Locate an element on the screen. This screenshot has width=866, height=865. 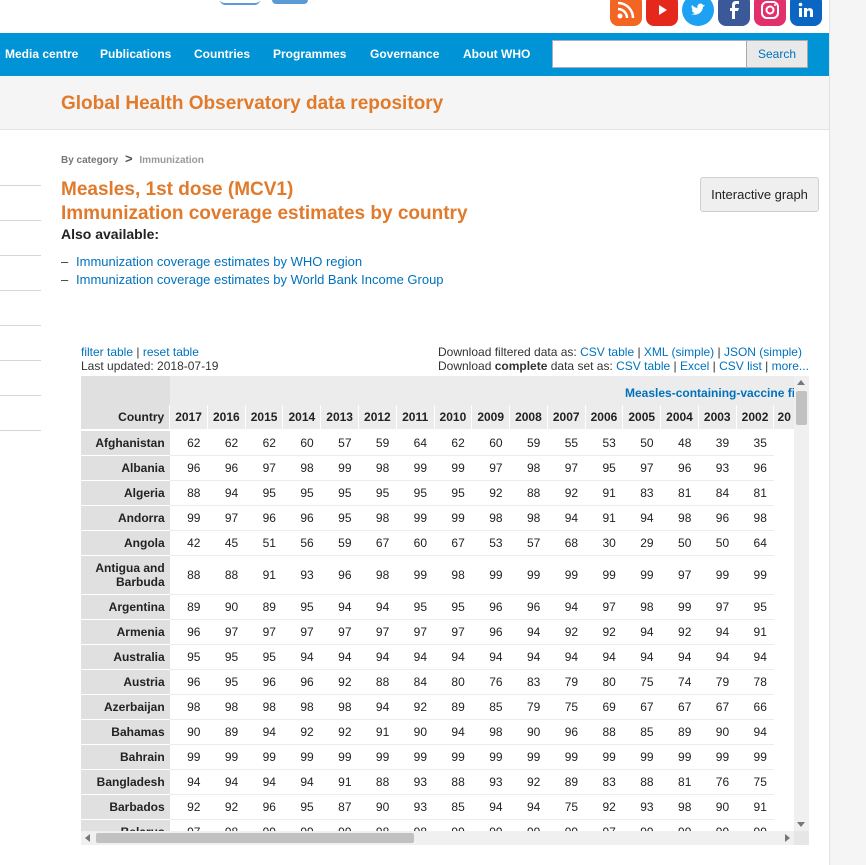
value-cell: 89 is located at coordinates (188, 607).